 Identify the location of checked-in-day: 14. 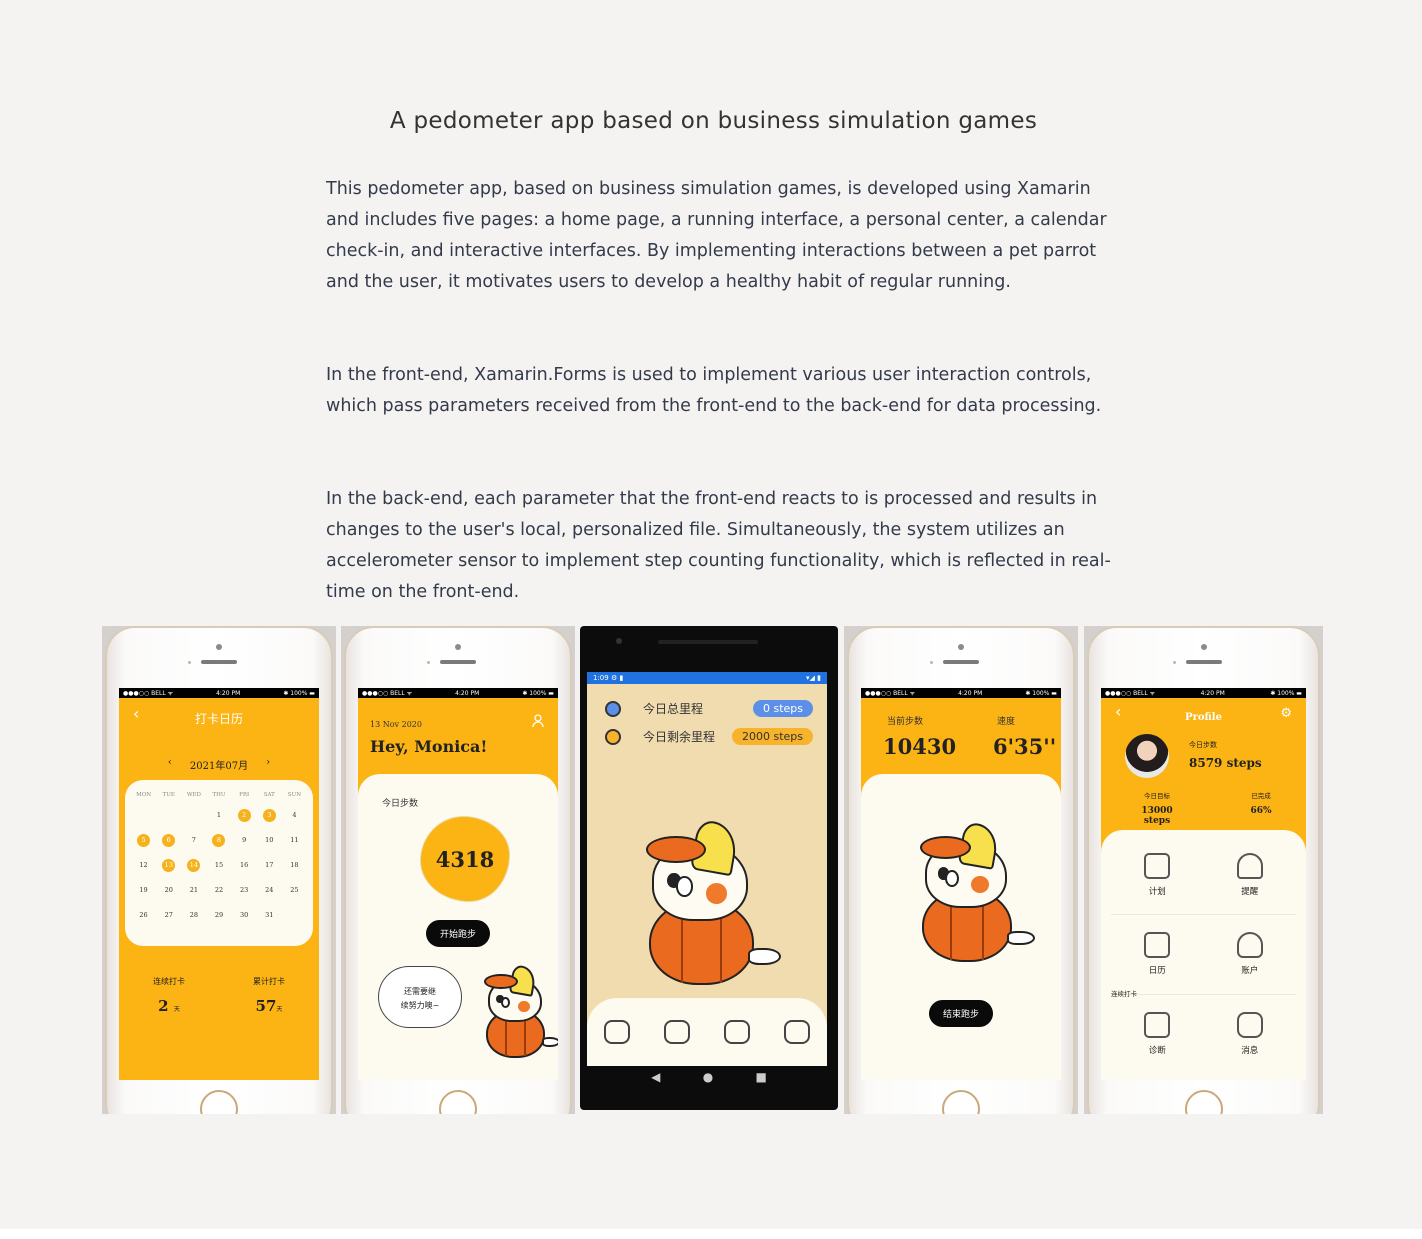
(193, 865).